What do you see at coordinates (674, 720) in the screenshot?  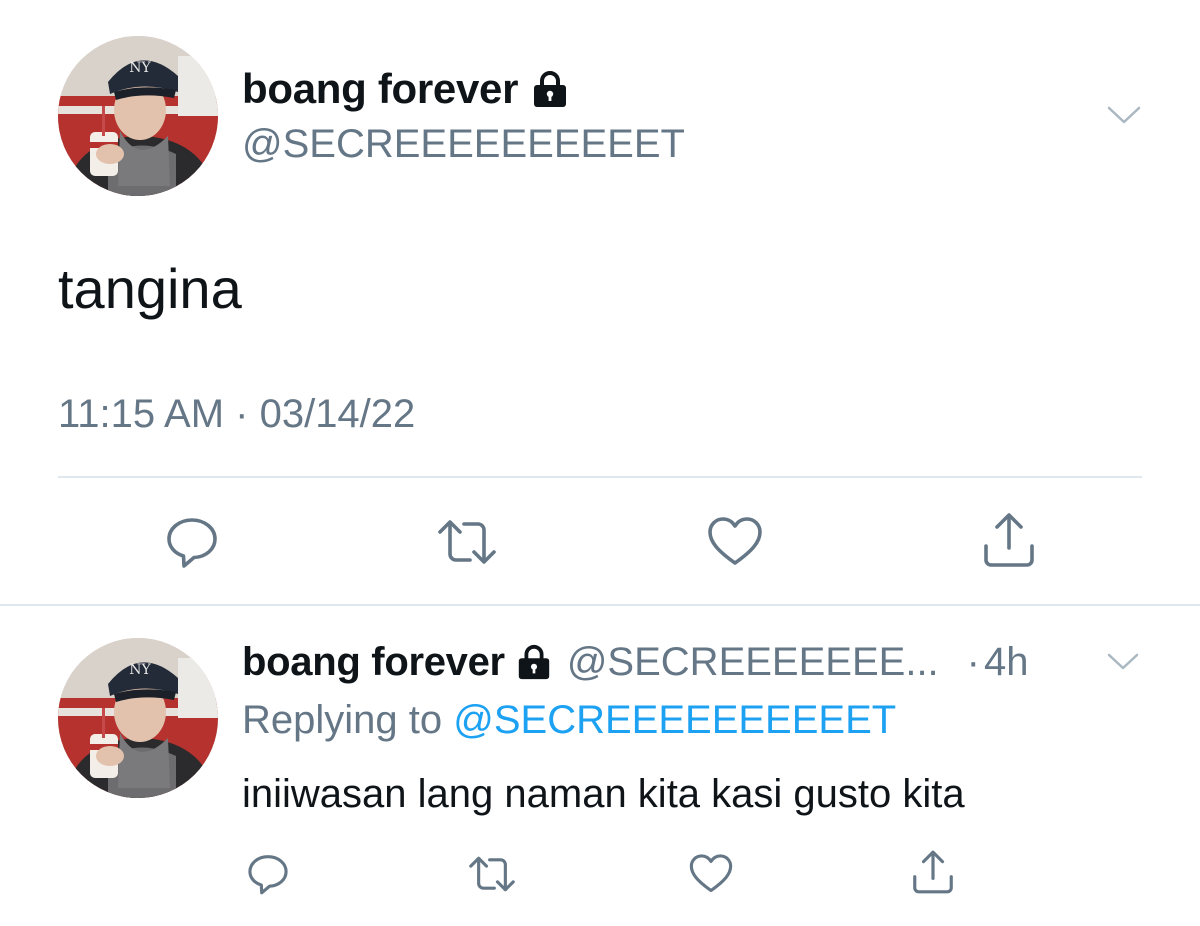 I see `replying-to-mention: @SECREEEEEEEEEET` at bounding box center [674, 720].